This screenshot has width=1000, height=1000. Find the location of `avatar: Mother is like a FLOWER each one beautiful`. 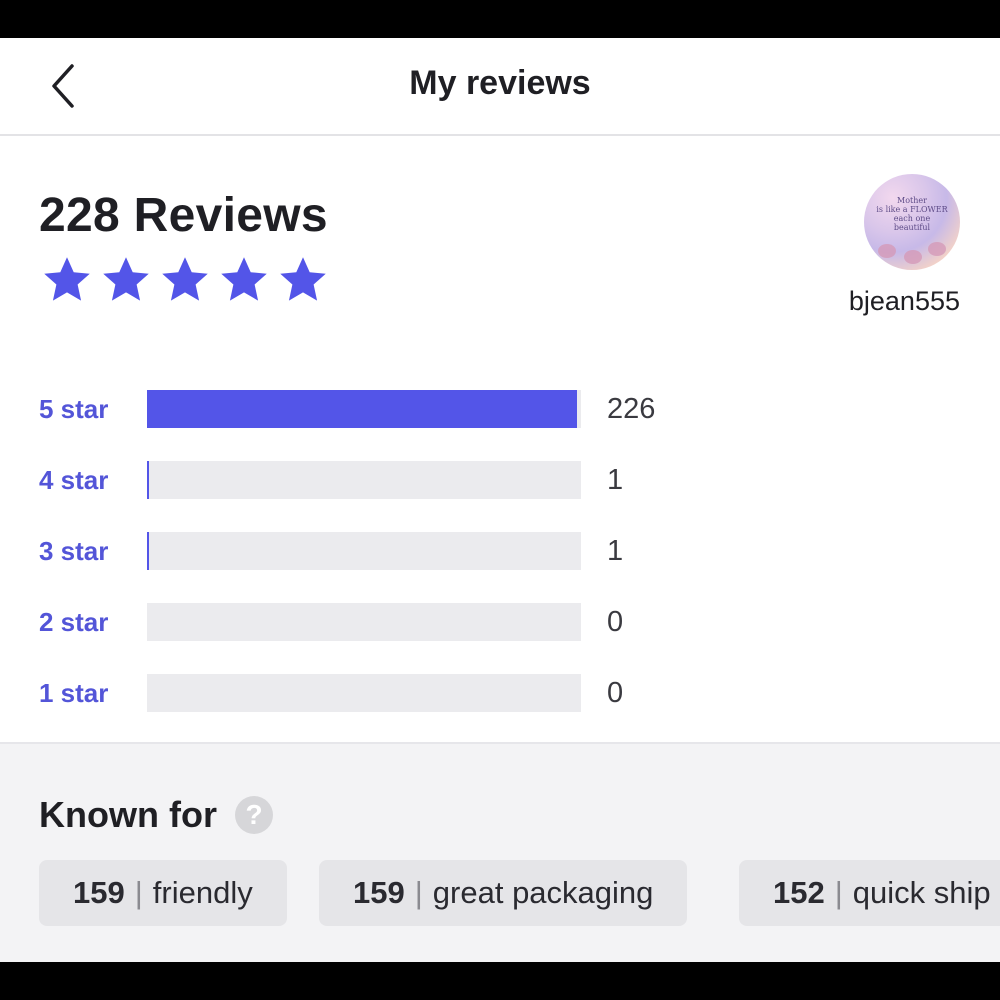

avatar: Mother is like a FLOWER each one beautiful is located at coordinates (912, 222).